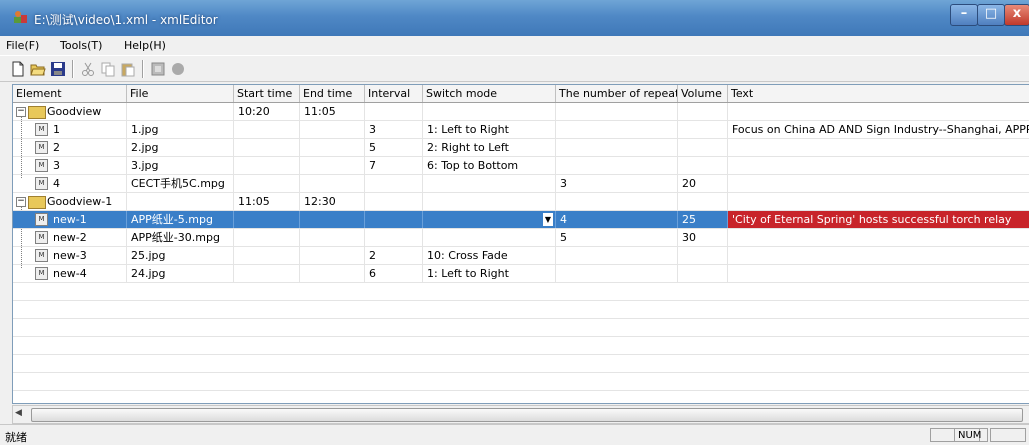 The height and width of the screenshot is (445, 1029). Describe the element at coordinates (521, 256) in the screenshot. I see `table-row: M new-3 25.jpg 2 10: Cross Fade` at that location.